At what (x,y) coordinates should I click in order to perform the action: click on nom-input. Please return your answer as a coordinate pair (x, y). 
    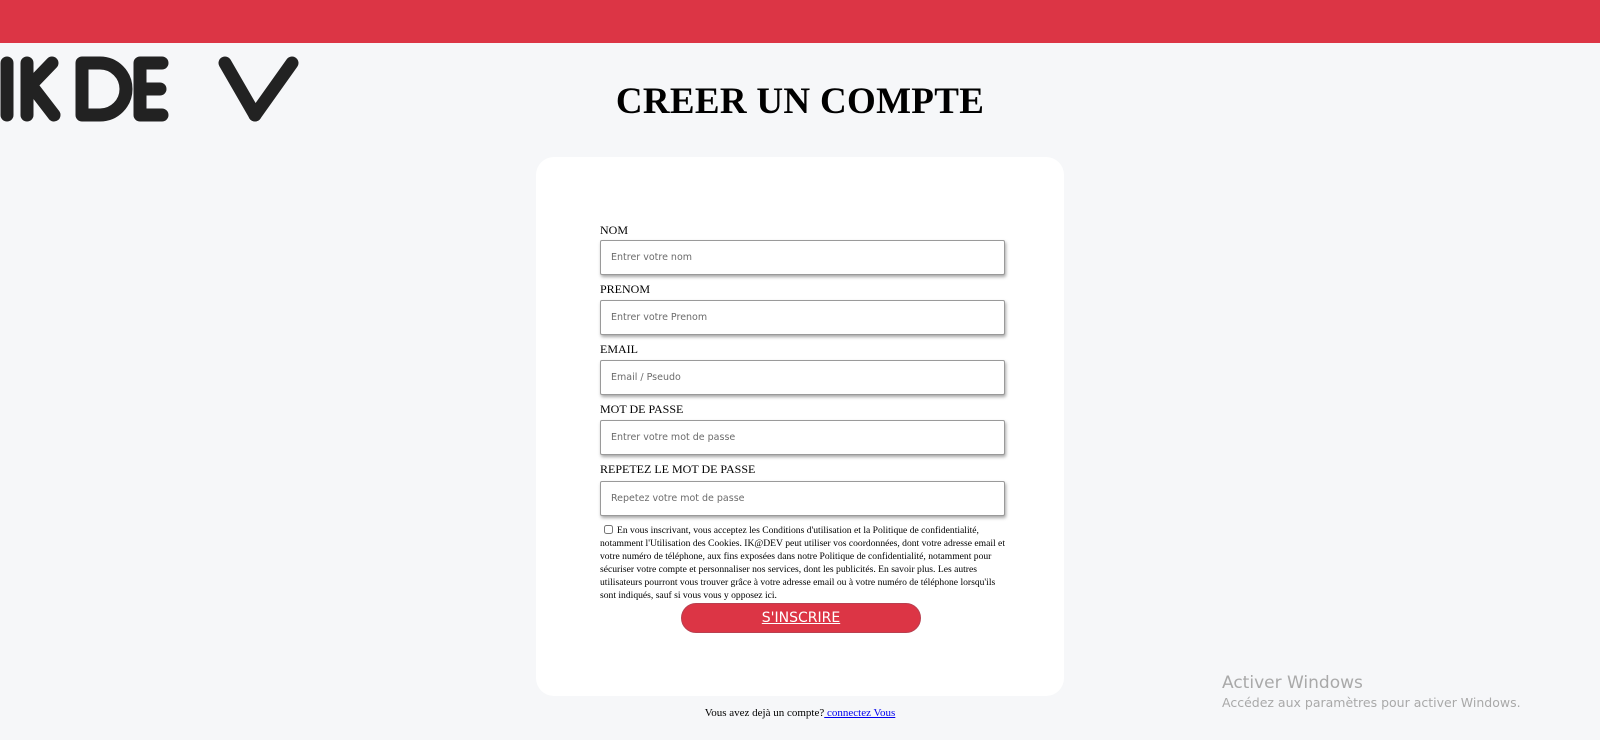
    Looking at the image, I should click on (802, 257).